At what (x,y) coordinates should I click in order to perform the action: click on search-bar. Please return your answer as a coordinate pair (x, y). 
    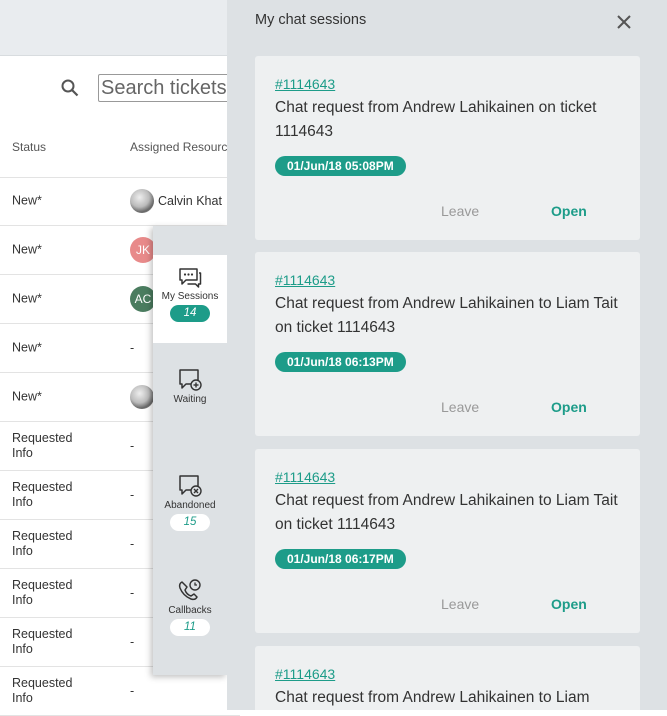
    Looking at the image, I should click on (151, 88).